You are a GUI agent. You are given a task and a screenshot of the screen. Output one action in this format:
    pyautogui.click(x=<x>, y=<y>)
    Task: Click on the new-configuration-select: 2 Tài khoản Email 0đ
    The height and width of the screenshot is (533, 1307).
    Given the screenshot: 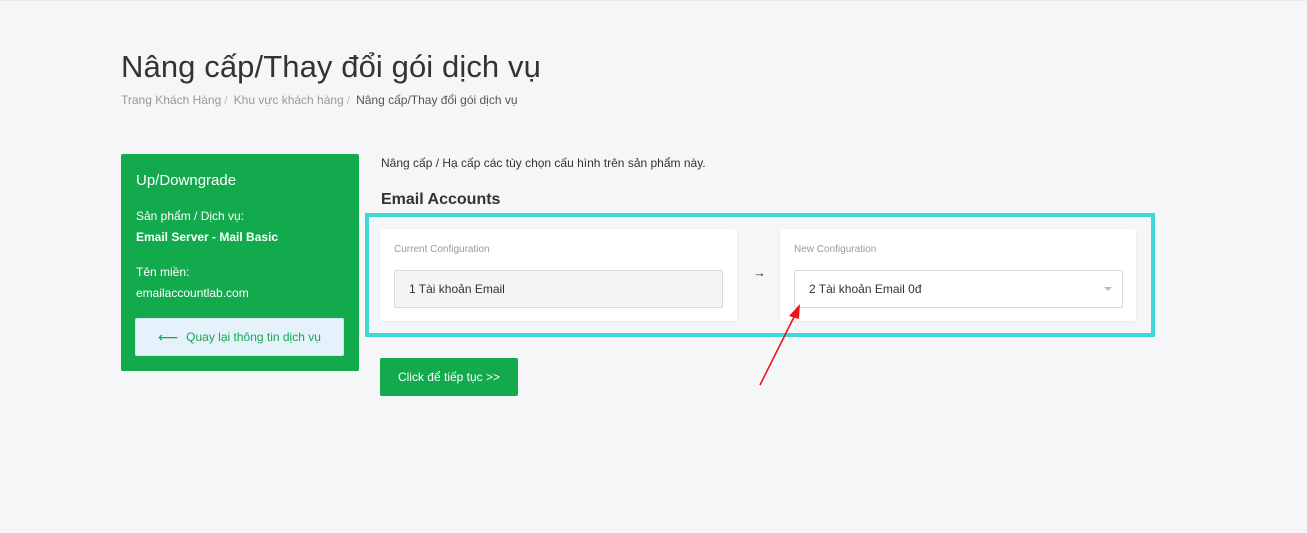 What is the action you would take?
    pyautogui.click(x=958, y=289)
    